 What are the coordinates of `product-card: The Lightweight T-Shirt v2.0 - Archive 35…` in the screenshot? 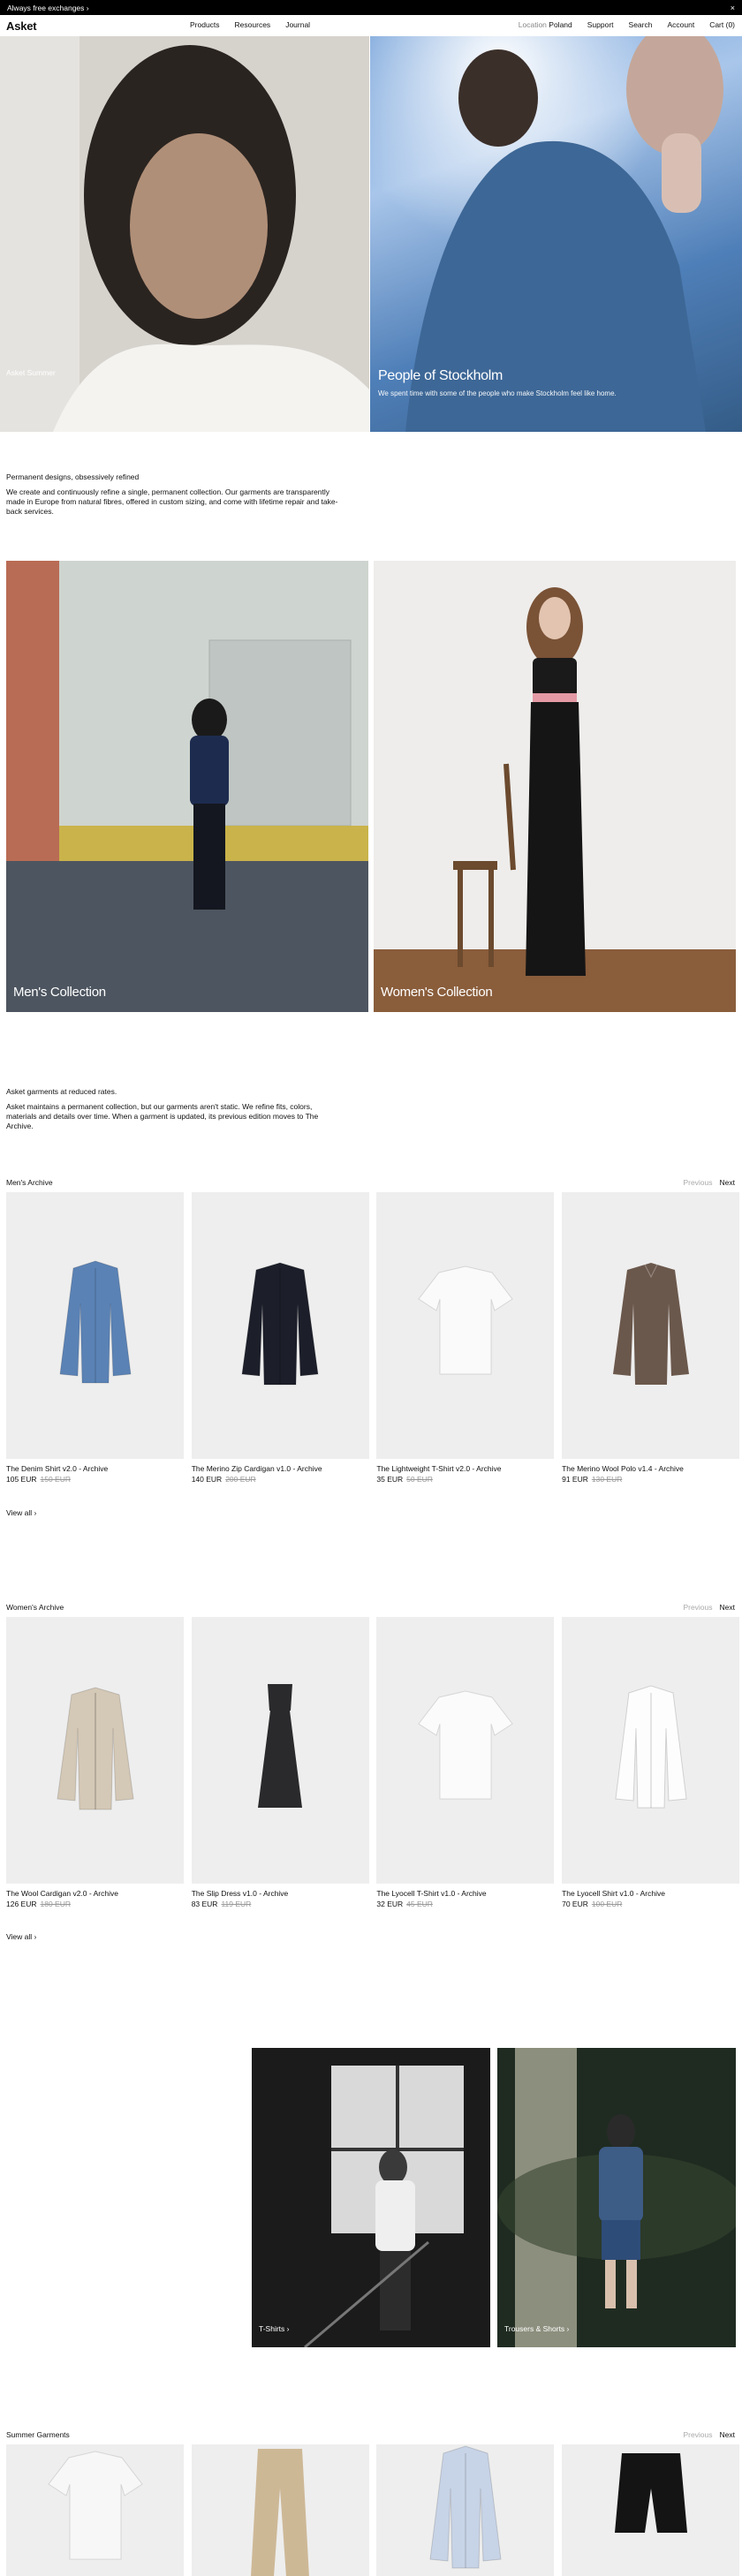 It's located at (465, 1338).